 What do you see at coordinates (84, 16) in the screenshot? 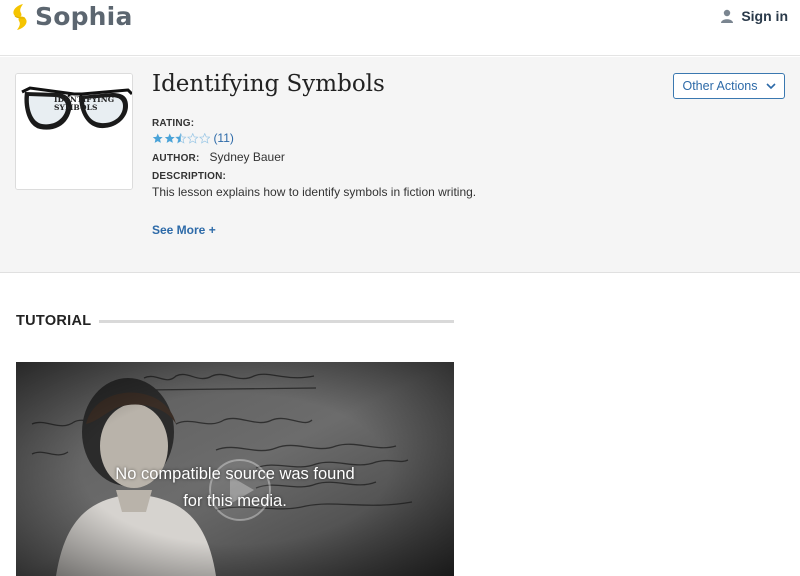
I see `brand-name: Sophia` at bounding box center [84, 16].